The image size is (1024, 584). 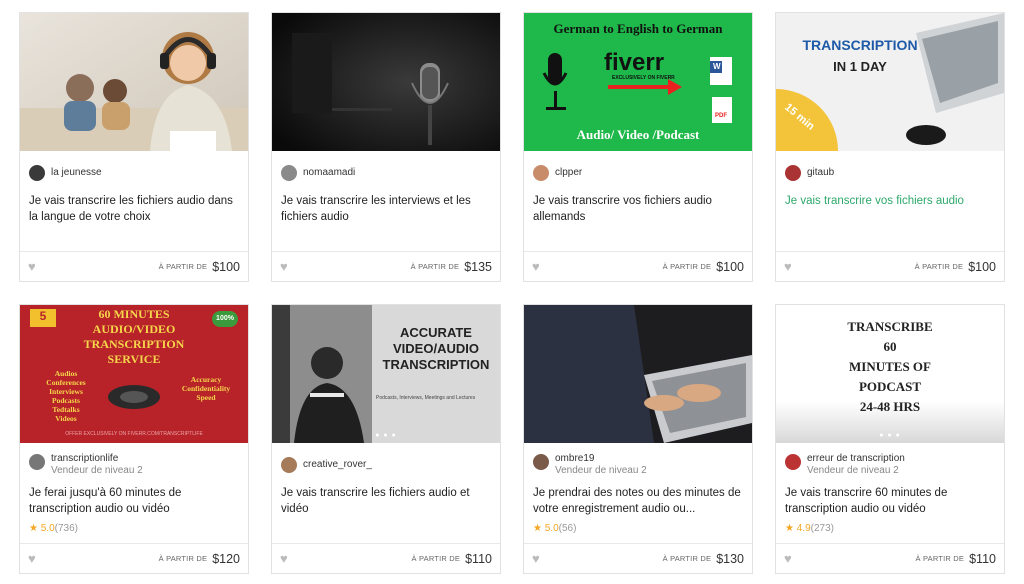 I want to click on gig-title: Je vais transcrire vos fichiers audio, so click(x=890, y=210).